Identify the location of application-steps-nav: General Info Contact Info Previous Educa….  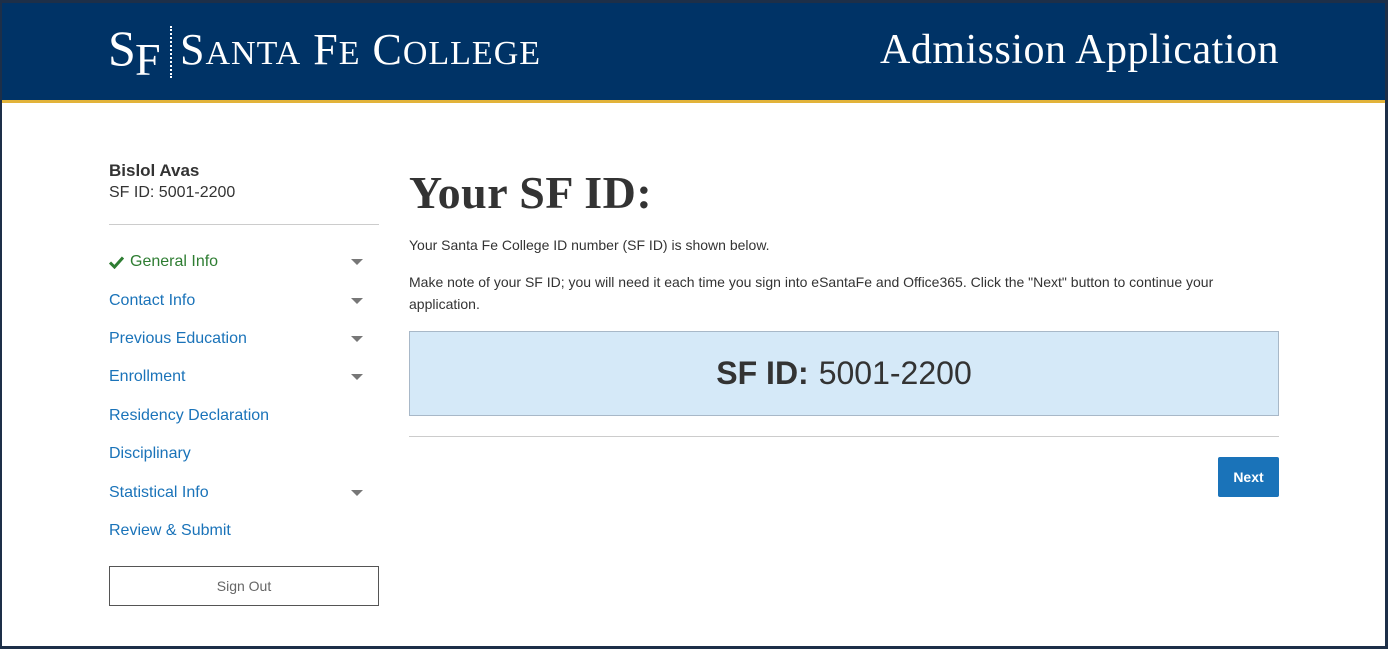
(244, 396).